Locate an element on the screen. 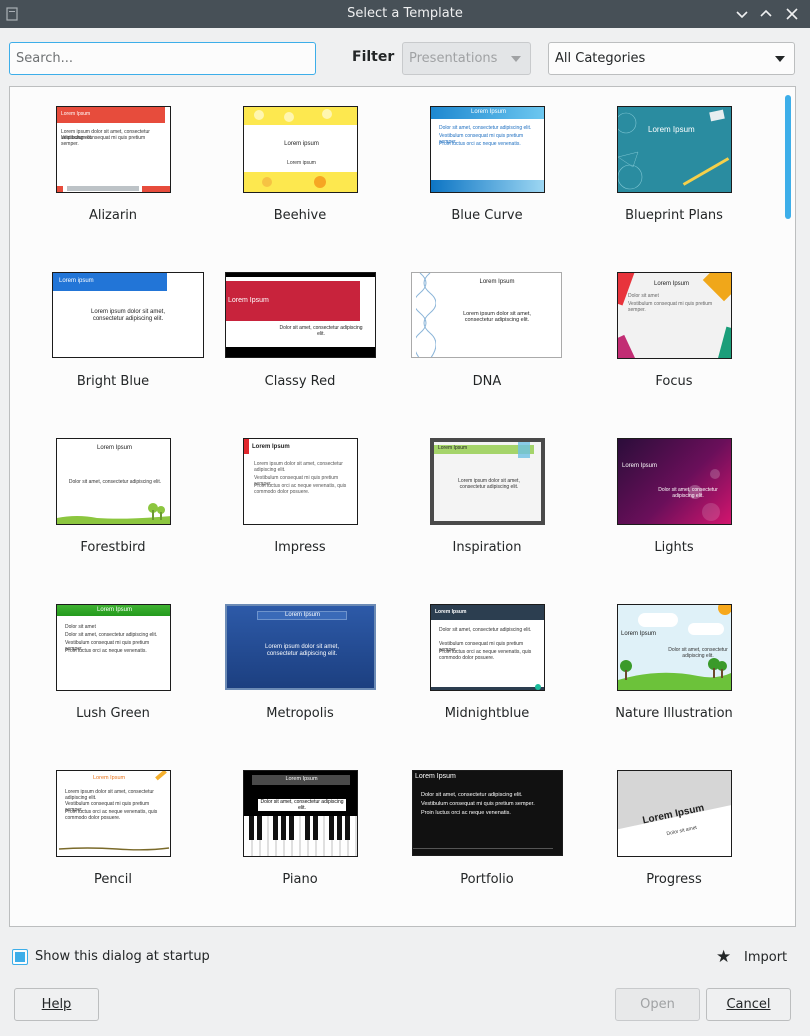  thumb-text: Proin luctus orci ac neque venenatis. is located at coordinates (480, 144).